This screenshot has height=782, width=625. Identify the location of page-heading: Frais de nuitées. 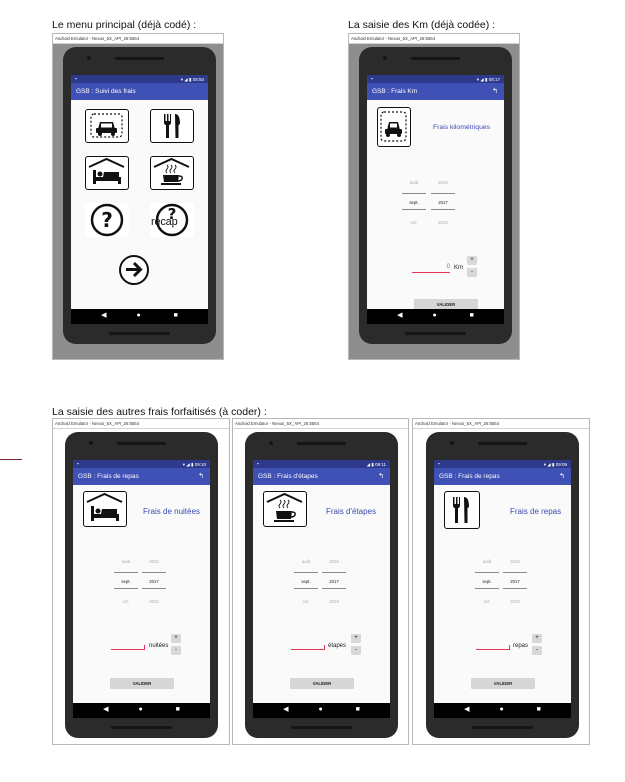
(171, 511).